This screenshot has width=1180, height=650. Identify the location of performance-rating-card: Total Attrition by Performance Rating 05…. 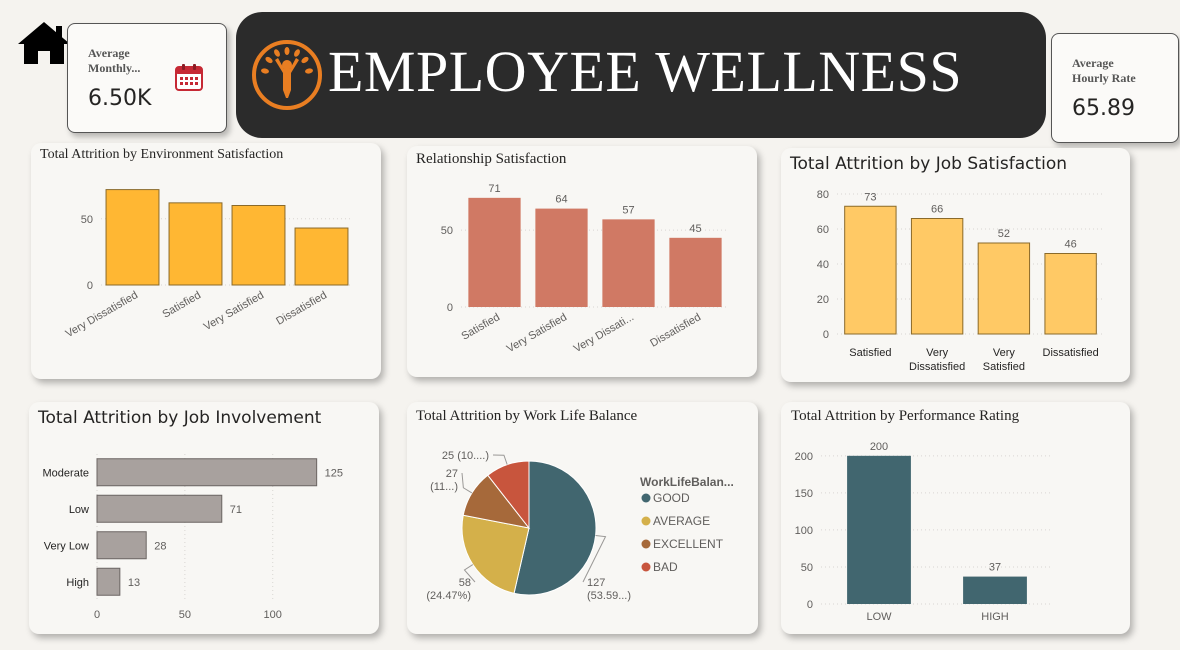
(955, 518).